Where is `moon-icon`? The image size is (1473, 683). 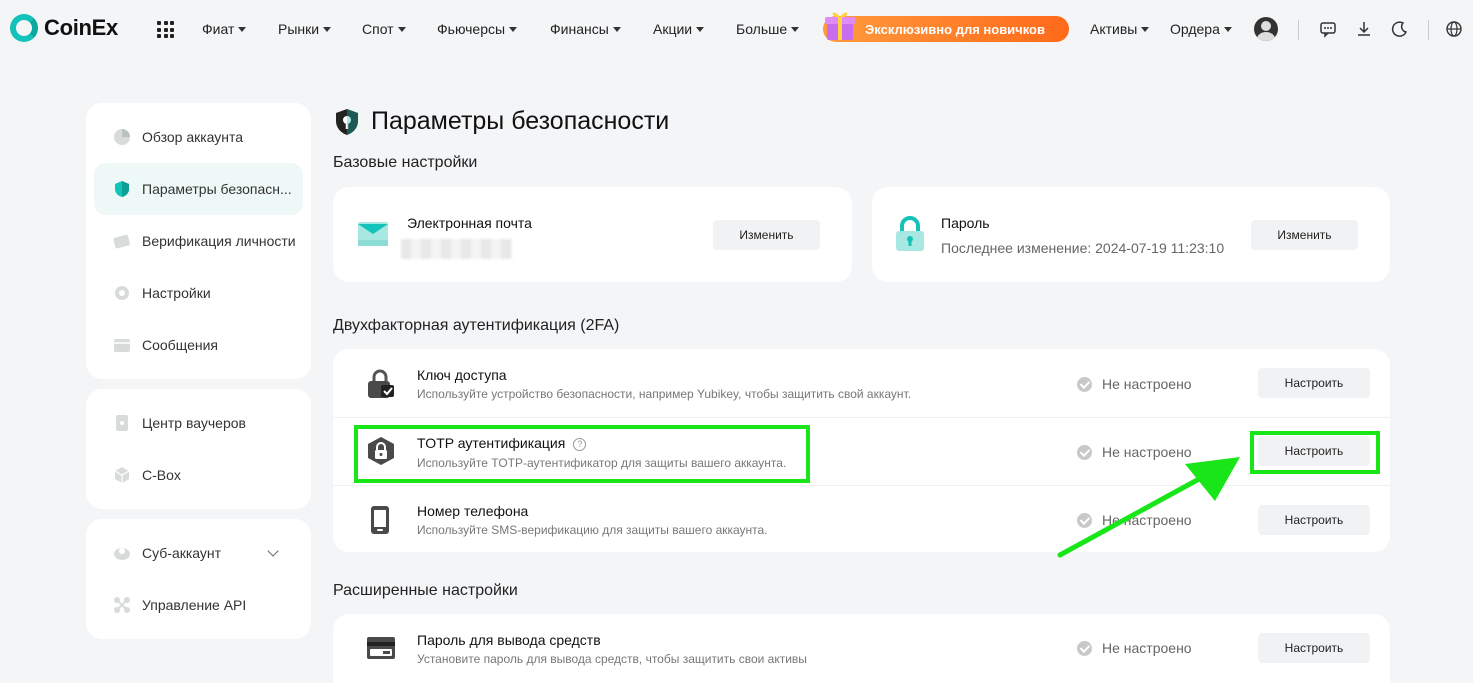 moon-icon is located at coordinates (1400, 29).